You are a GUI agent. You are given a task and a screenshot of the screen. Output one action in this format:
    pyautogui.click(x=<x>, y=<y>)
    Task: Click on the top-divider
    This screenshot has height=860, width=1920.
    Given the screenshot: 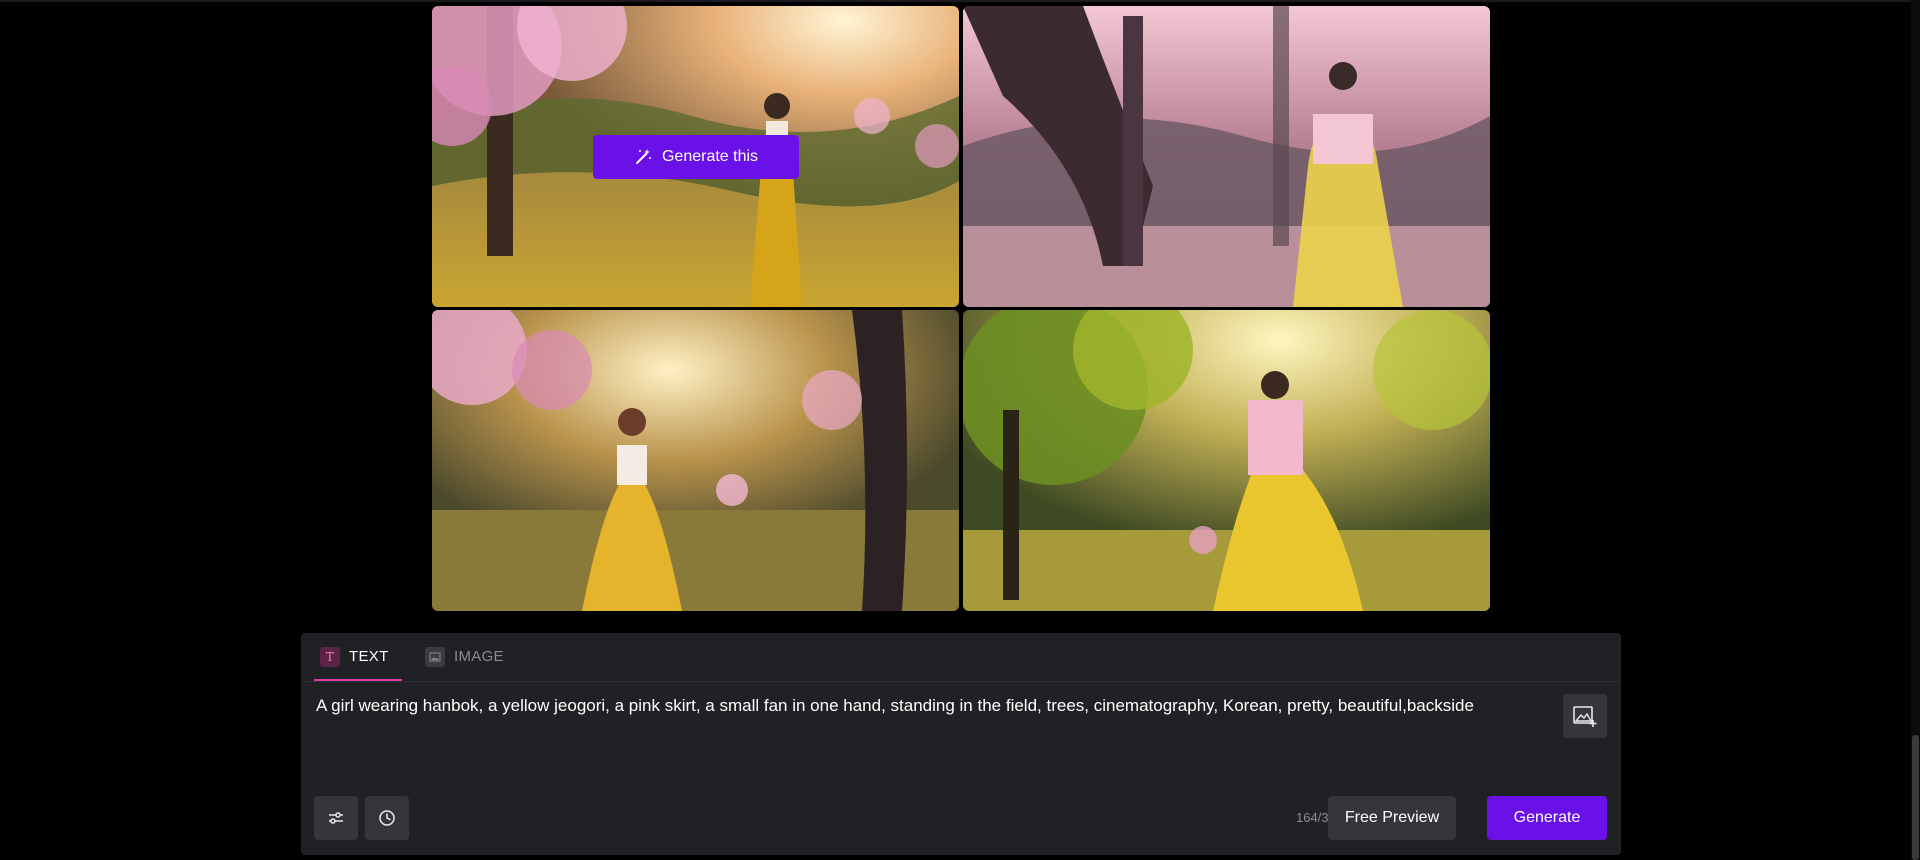 What is the action you would take?
    pyautogui.click(x=960, y=1)
    